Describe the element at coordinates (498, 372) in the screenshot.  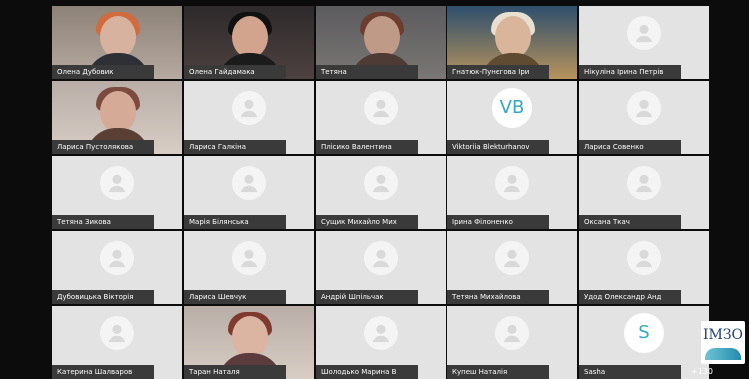
I see `participant-name: Купеш Наталія` at that location.